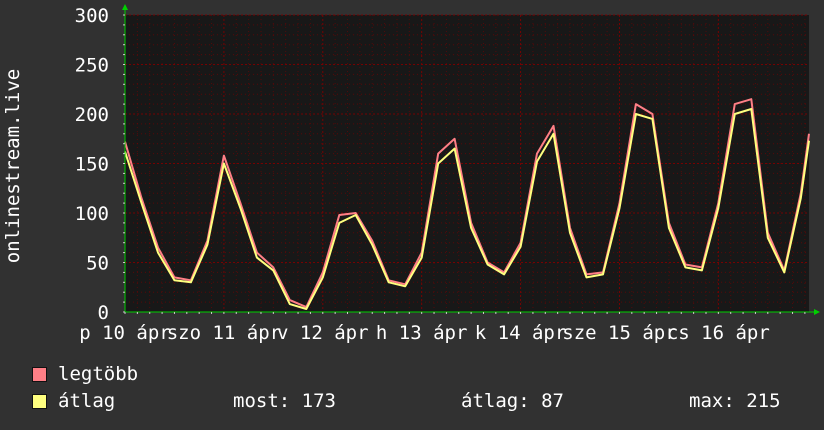  I want to click on x-tick-label: cs 16 ápr, so click(718, 333).